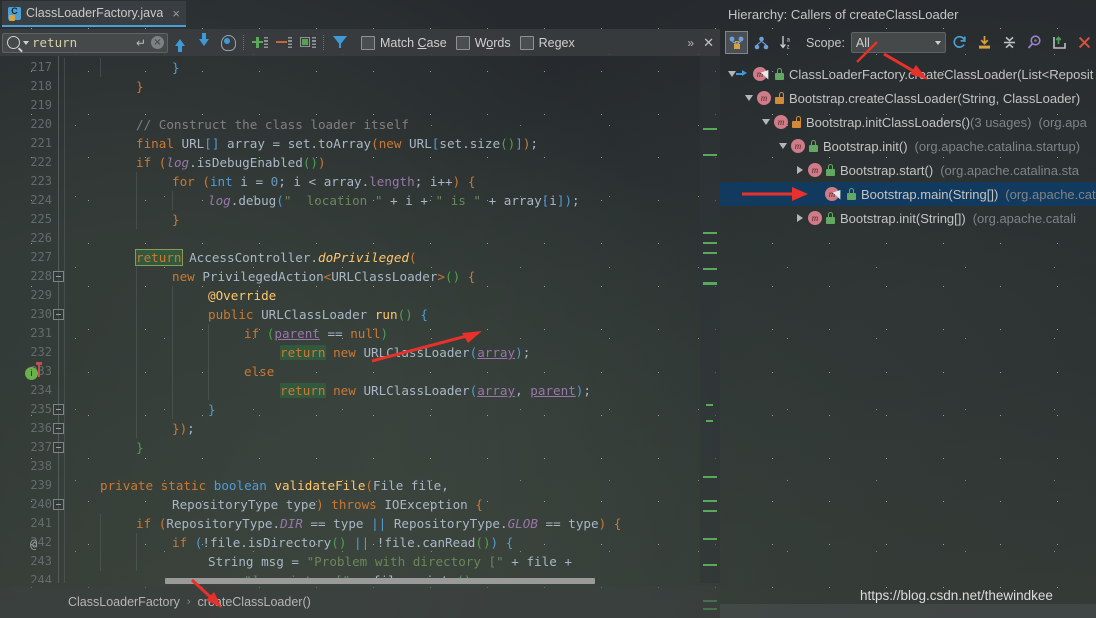 This screenshot has width=1096, height=618. What do you see at coordinates (761, 42) in the screenshot?
I see `callees-hierarchy-button` at bounding box center [761, 42].